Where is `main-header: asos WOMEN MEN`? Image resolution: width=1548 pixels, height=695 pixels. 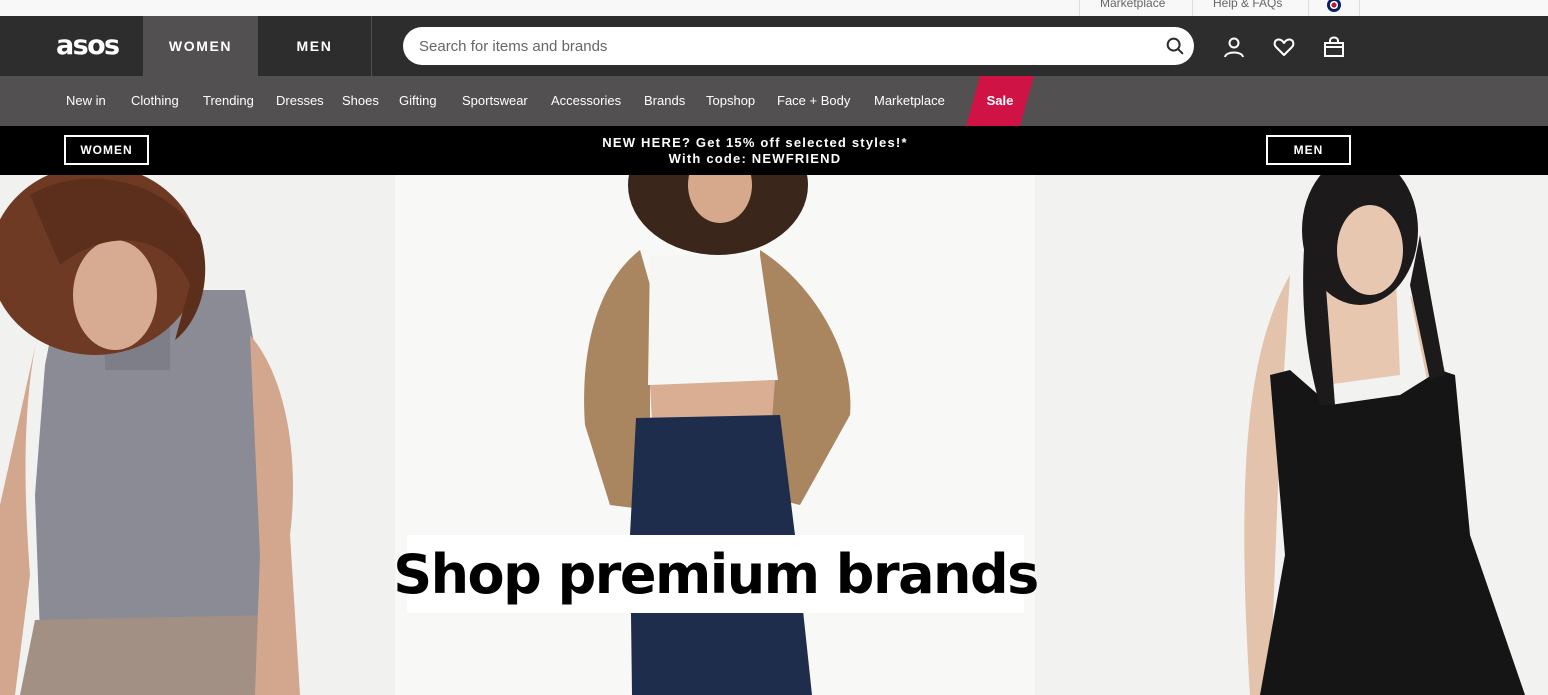 main-header: asos WOMEN MEN is located at coordinates (774, 46).